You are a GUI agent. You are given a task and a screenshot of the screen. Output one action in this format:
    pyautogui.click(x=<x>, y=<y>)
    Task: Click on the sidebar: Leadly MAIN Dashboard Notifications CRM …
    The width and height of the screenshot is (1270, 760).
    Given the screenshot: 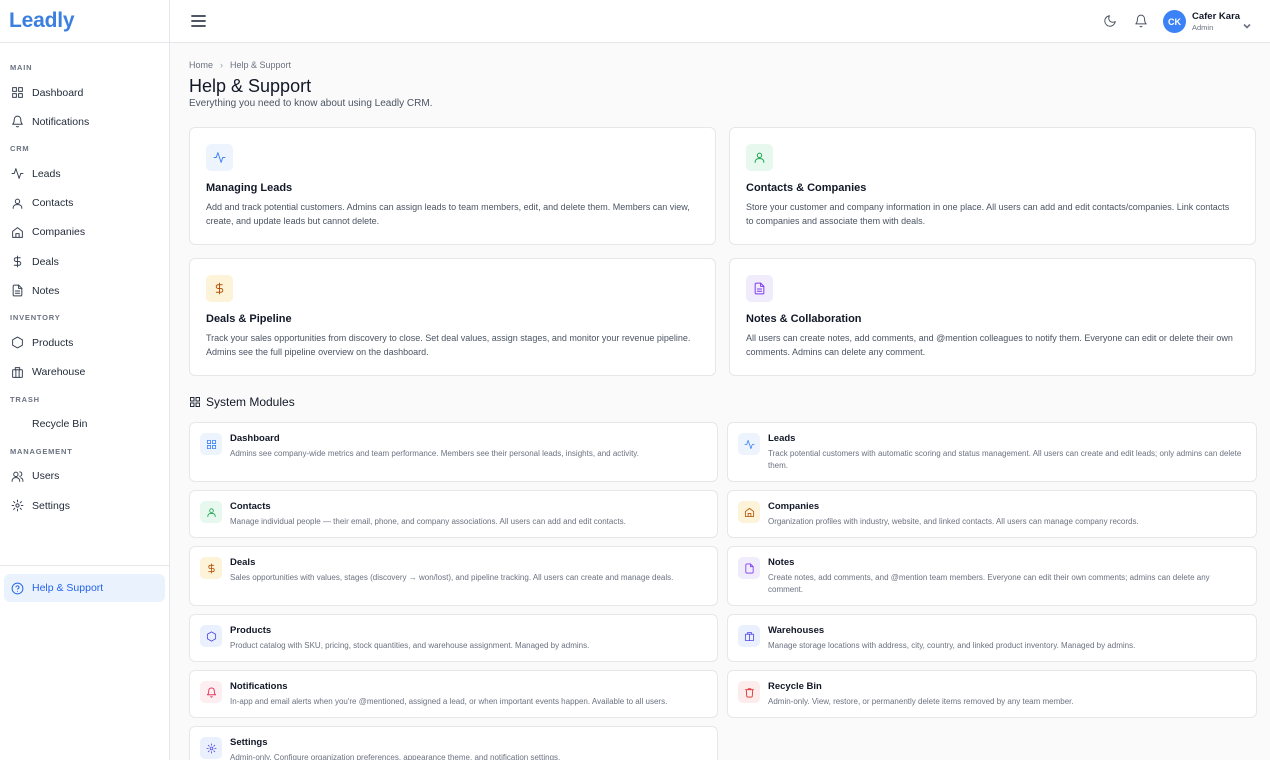 What is the action you would take?
    pyautogui.click(x=85, y=380)
    